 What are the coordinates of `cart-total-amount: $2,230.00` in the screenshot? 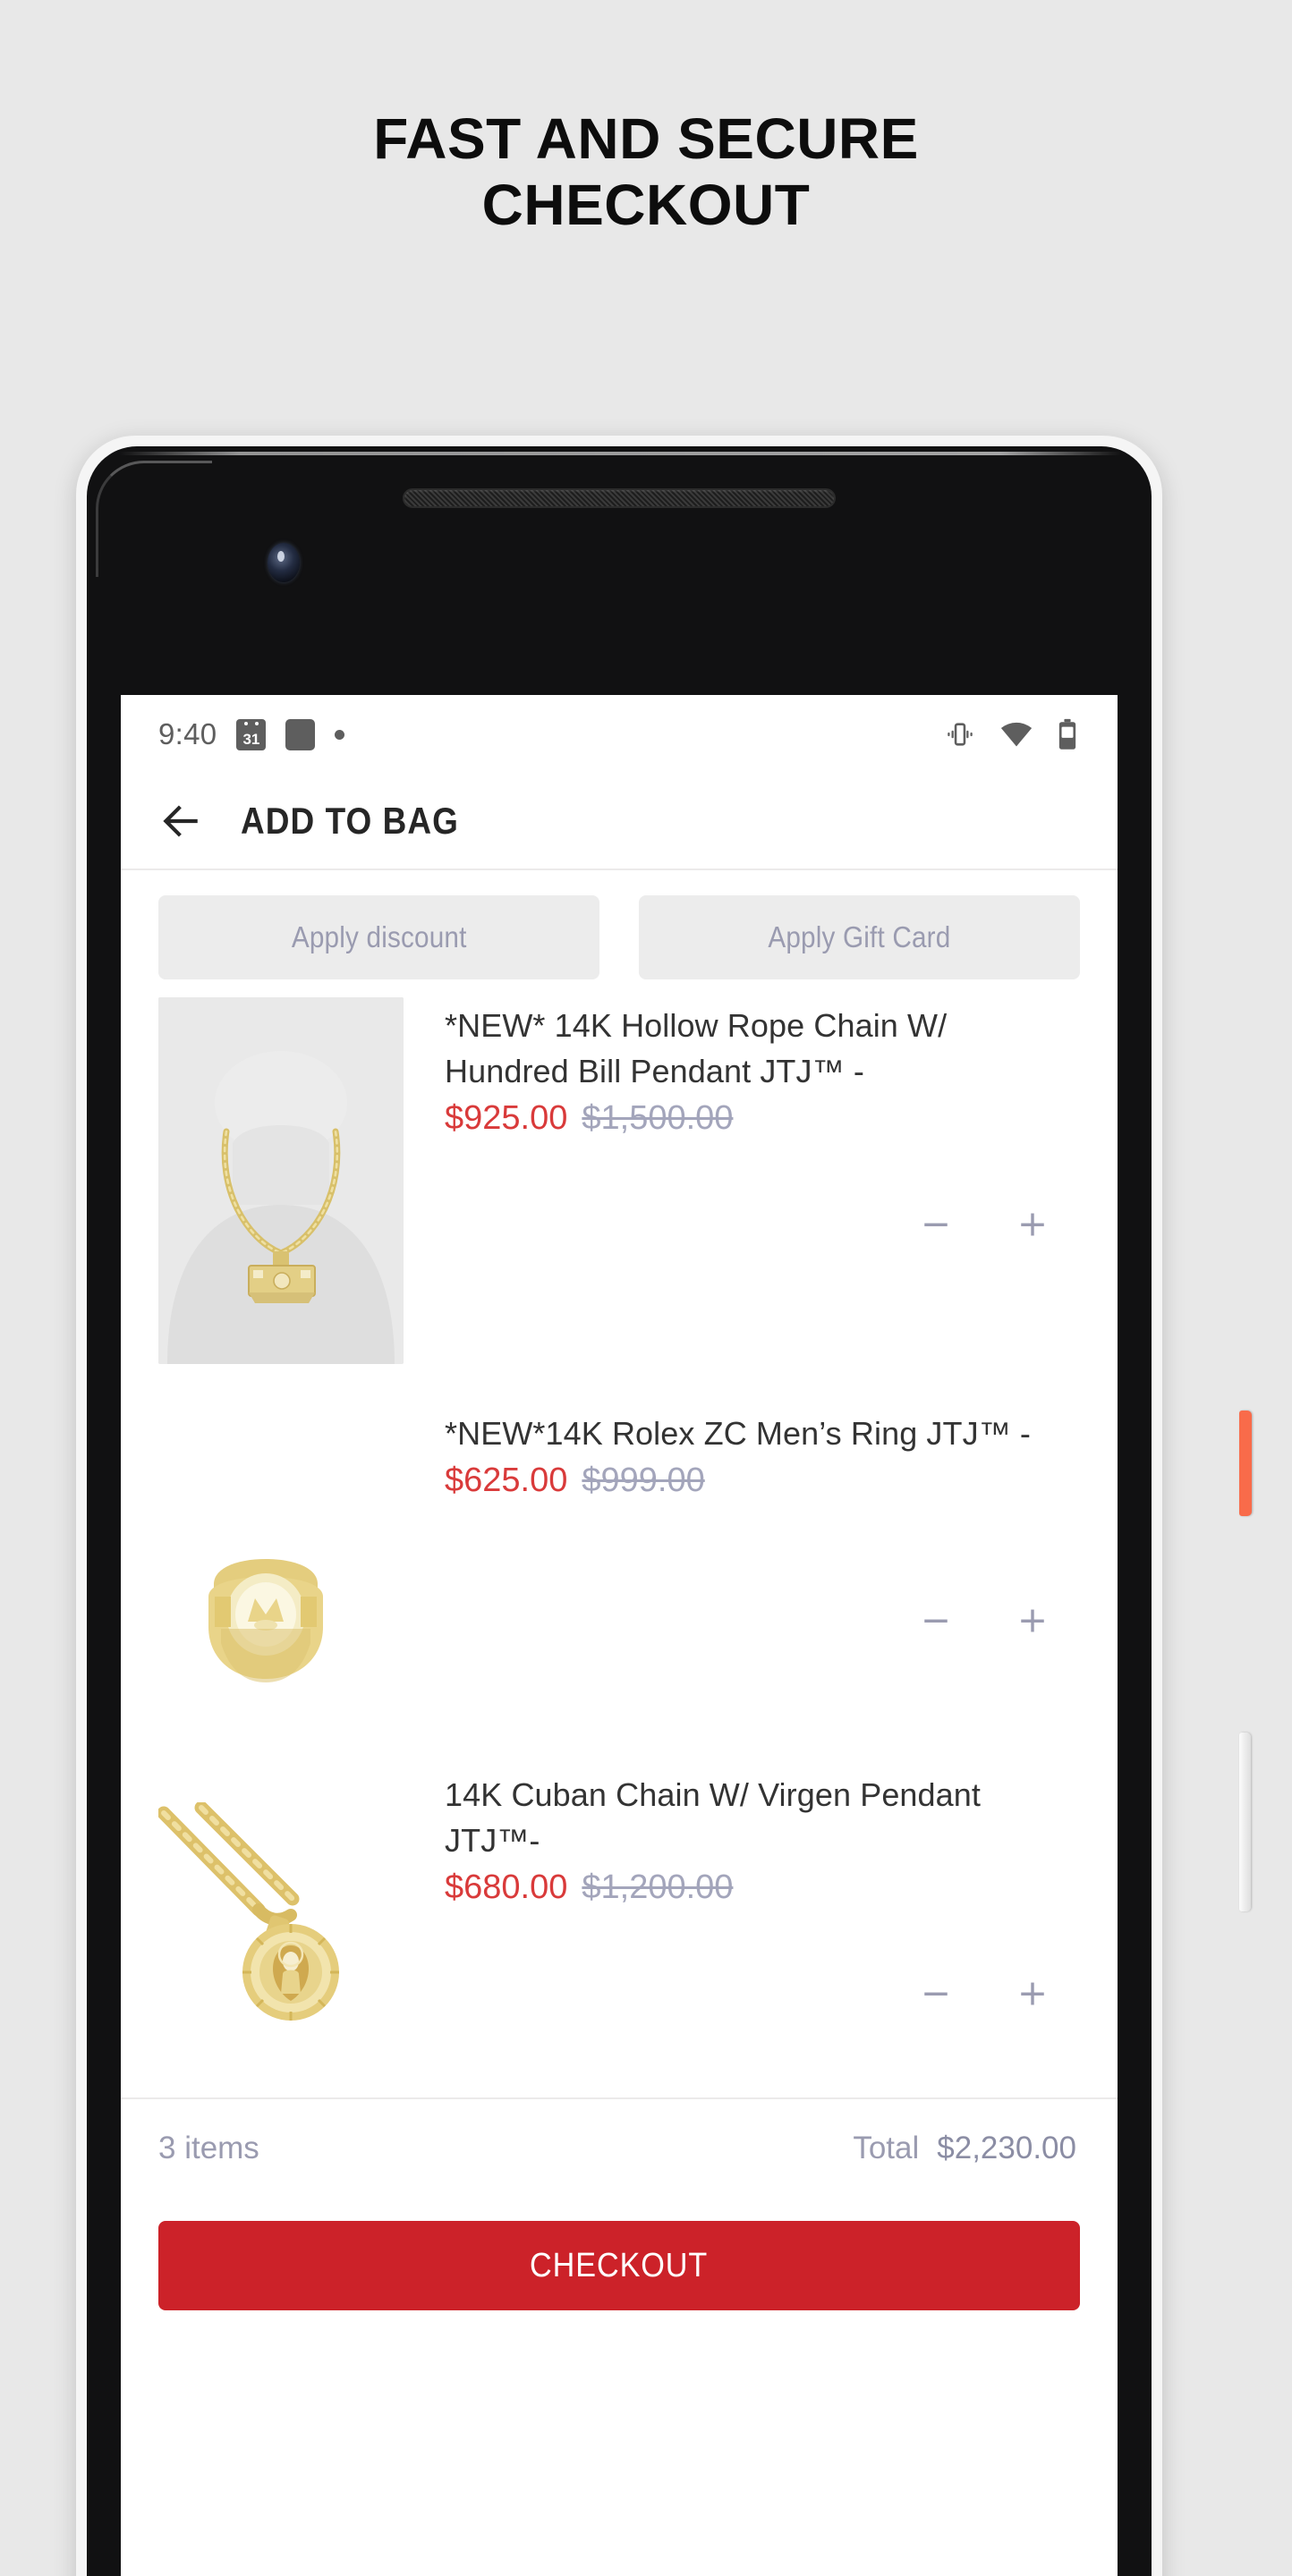 It's located at (1007, 2148).